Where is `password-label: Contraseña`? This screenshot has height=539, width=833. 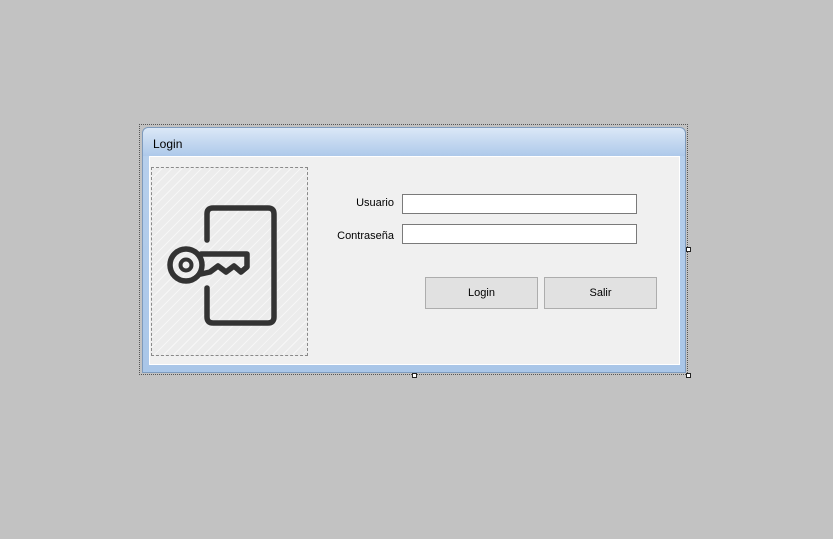 password-label: Contraseña is located at coordinates (365, 236).